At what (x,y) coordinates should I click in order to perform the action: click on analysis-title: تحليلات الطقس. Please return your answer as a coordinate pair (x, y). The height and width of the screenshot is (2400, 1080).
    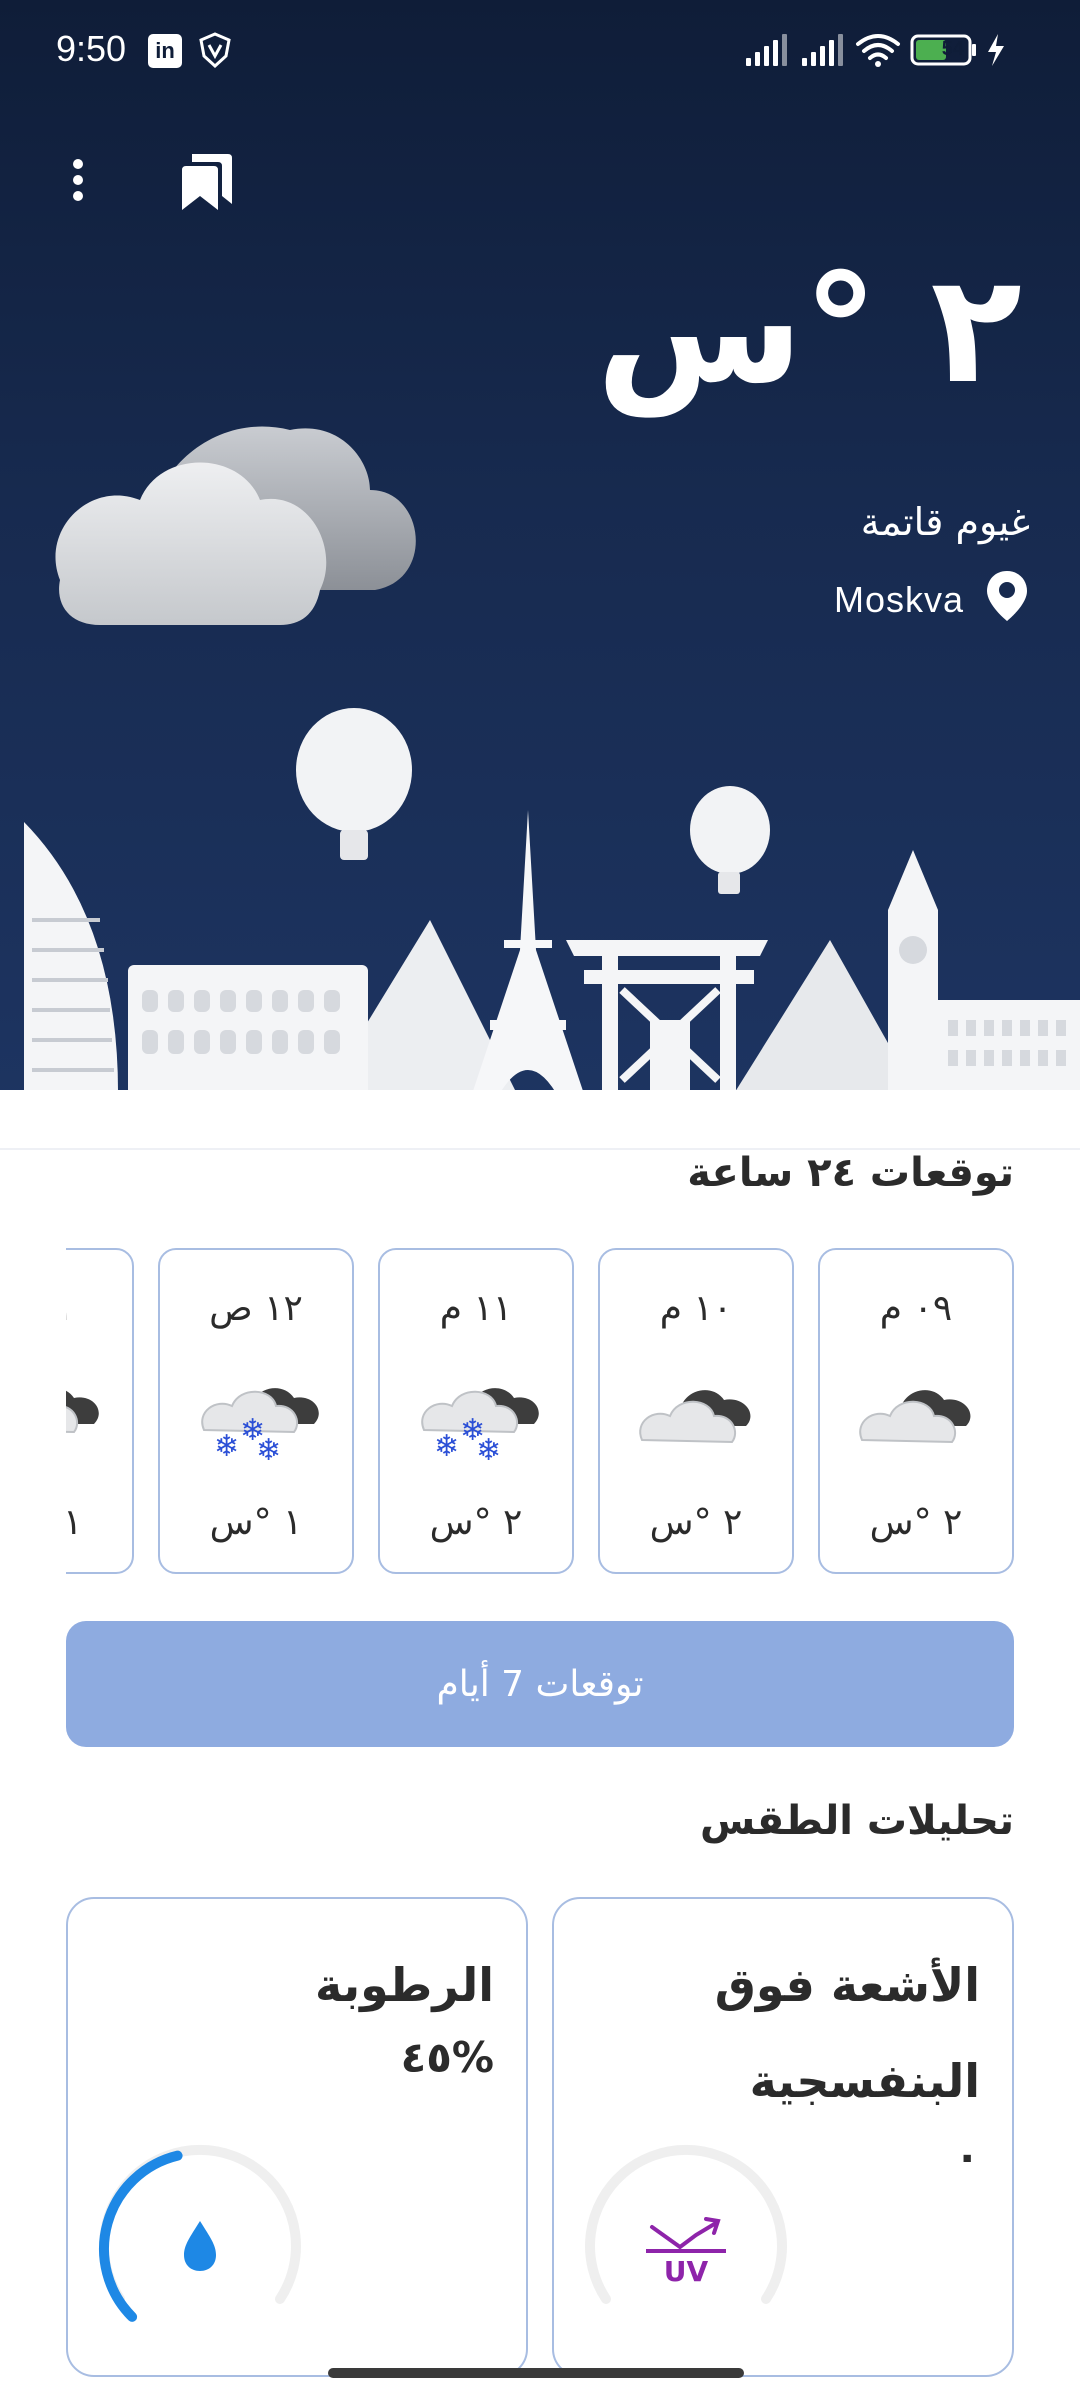
    Looking at the image, I should click on (856, 1821).